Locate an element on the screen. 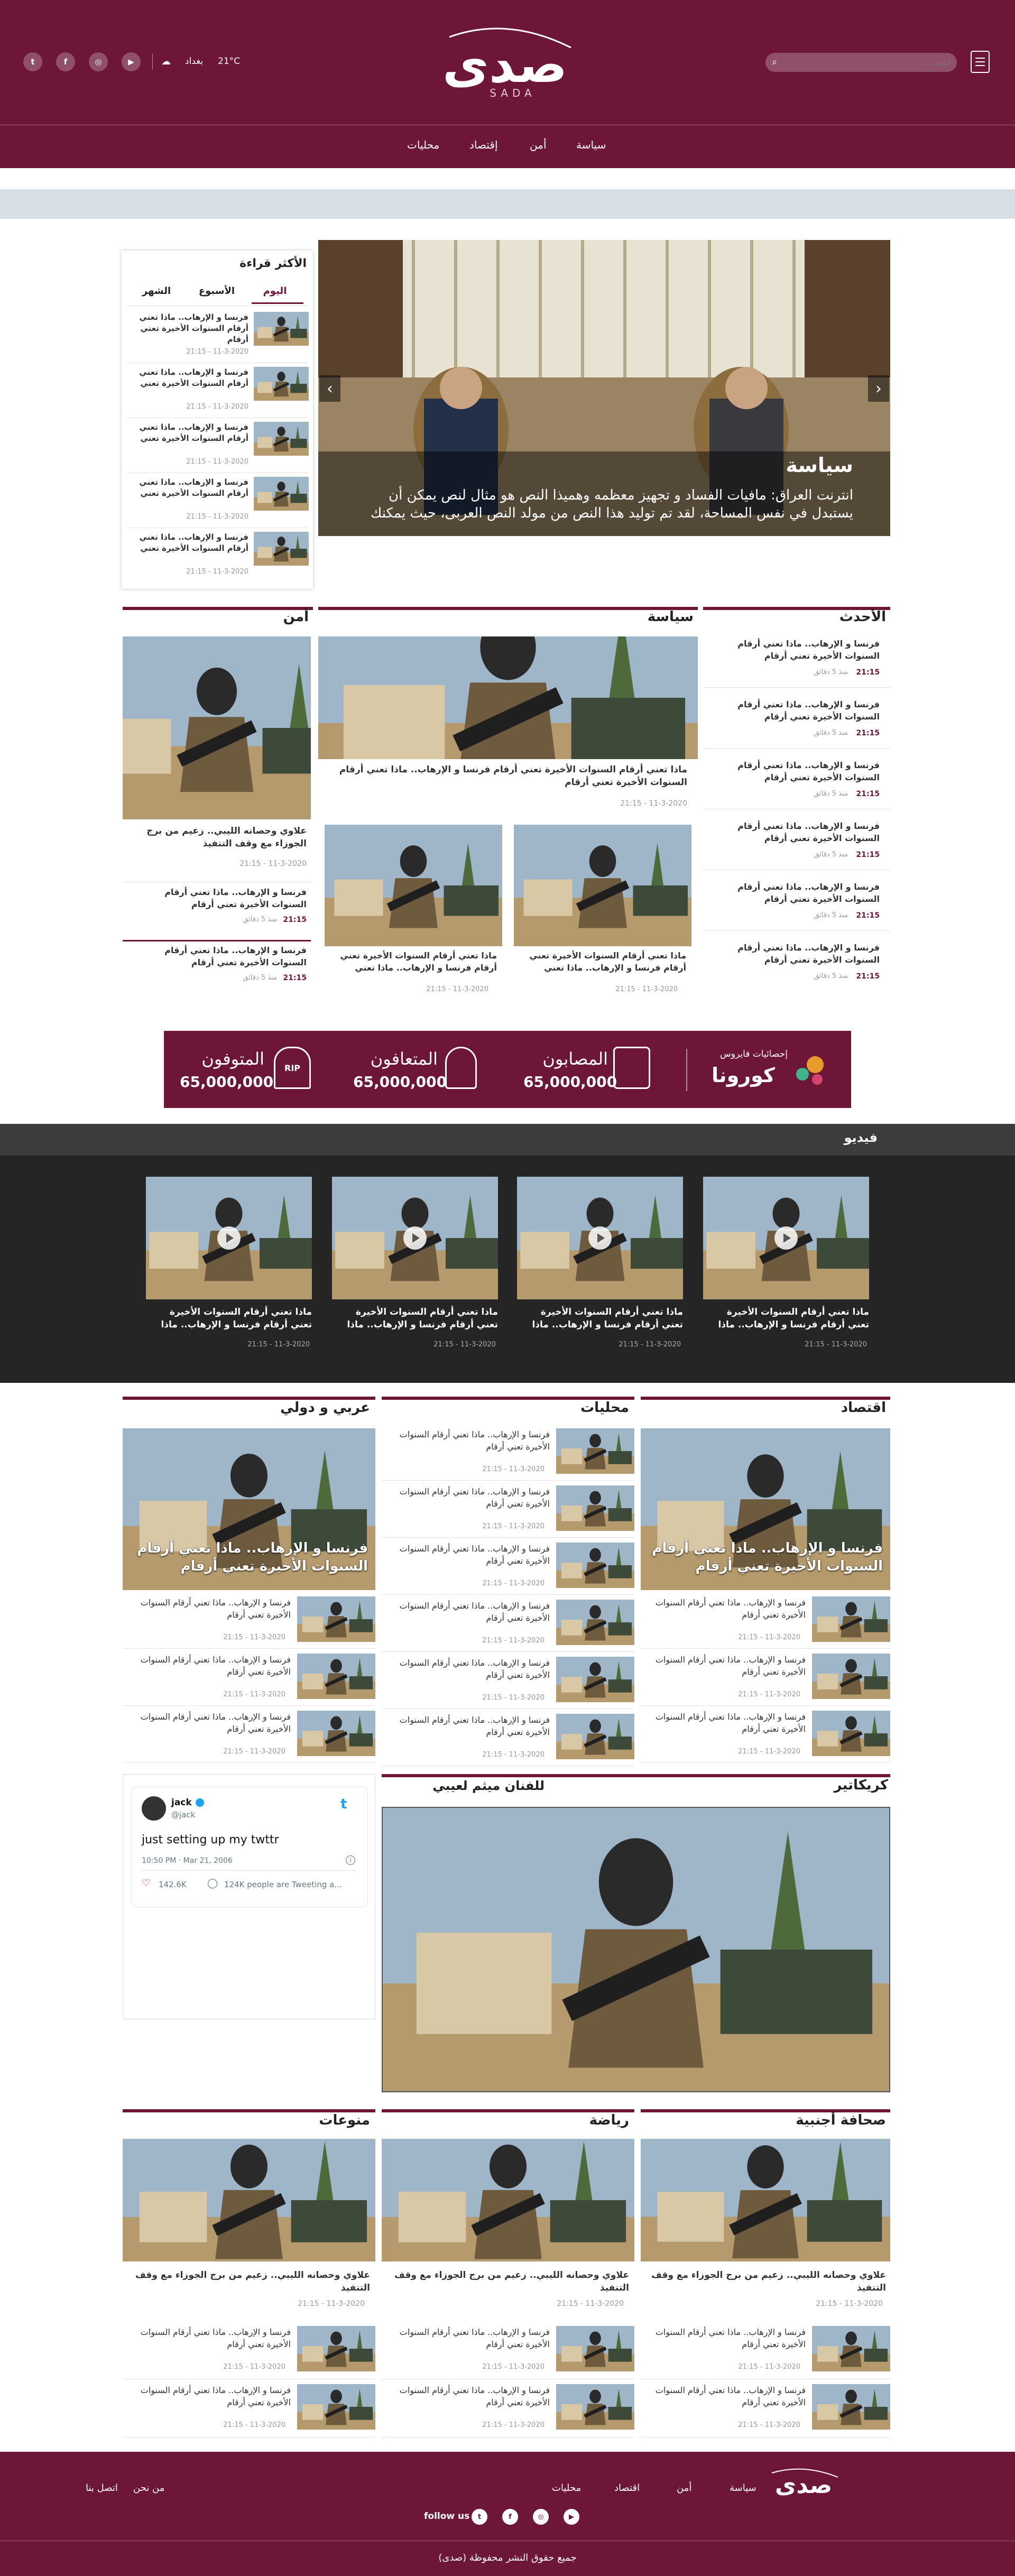  search-box: ⌕ is located at coordinates (861, 62).